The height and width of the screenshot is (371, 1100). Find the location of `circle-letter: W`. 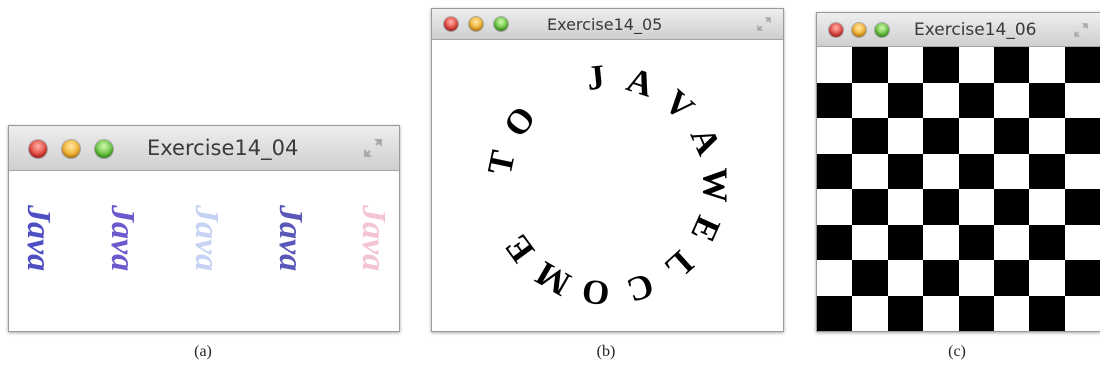

circle-letter: W is located at coordinates (715, 185).